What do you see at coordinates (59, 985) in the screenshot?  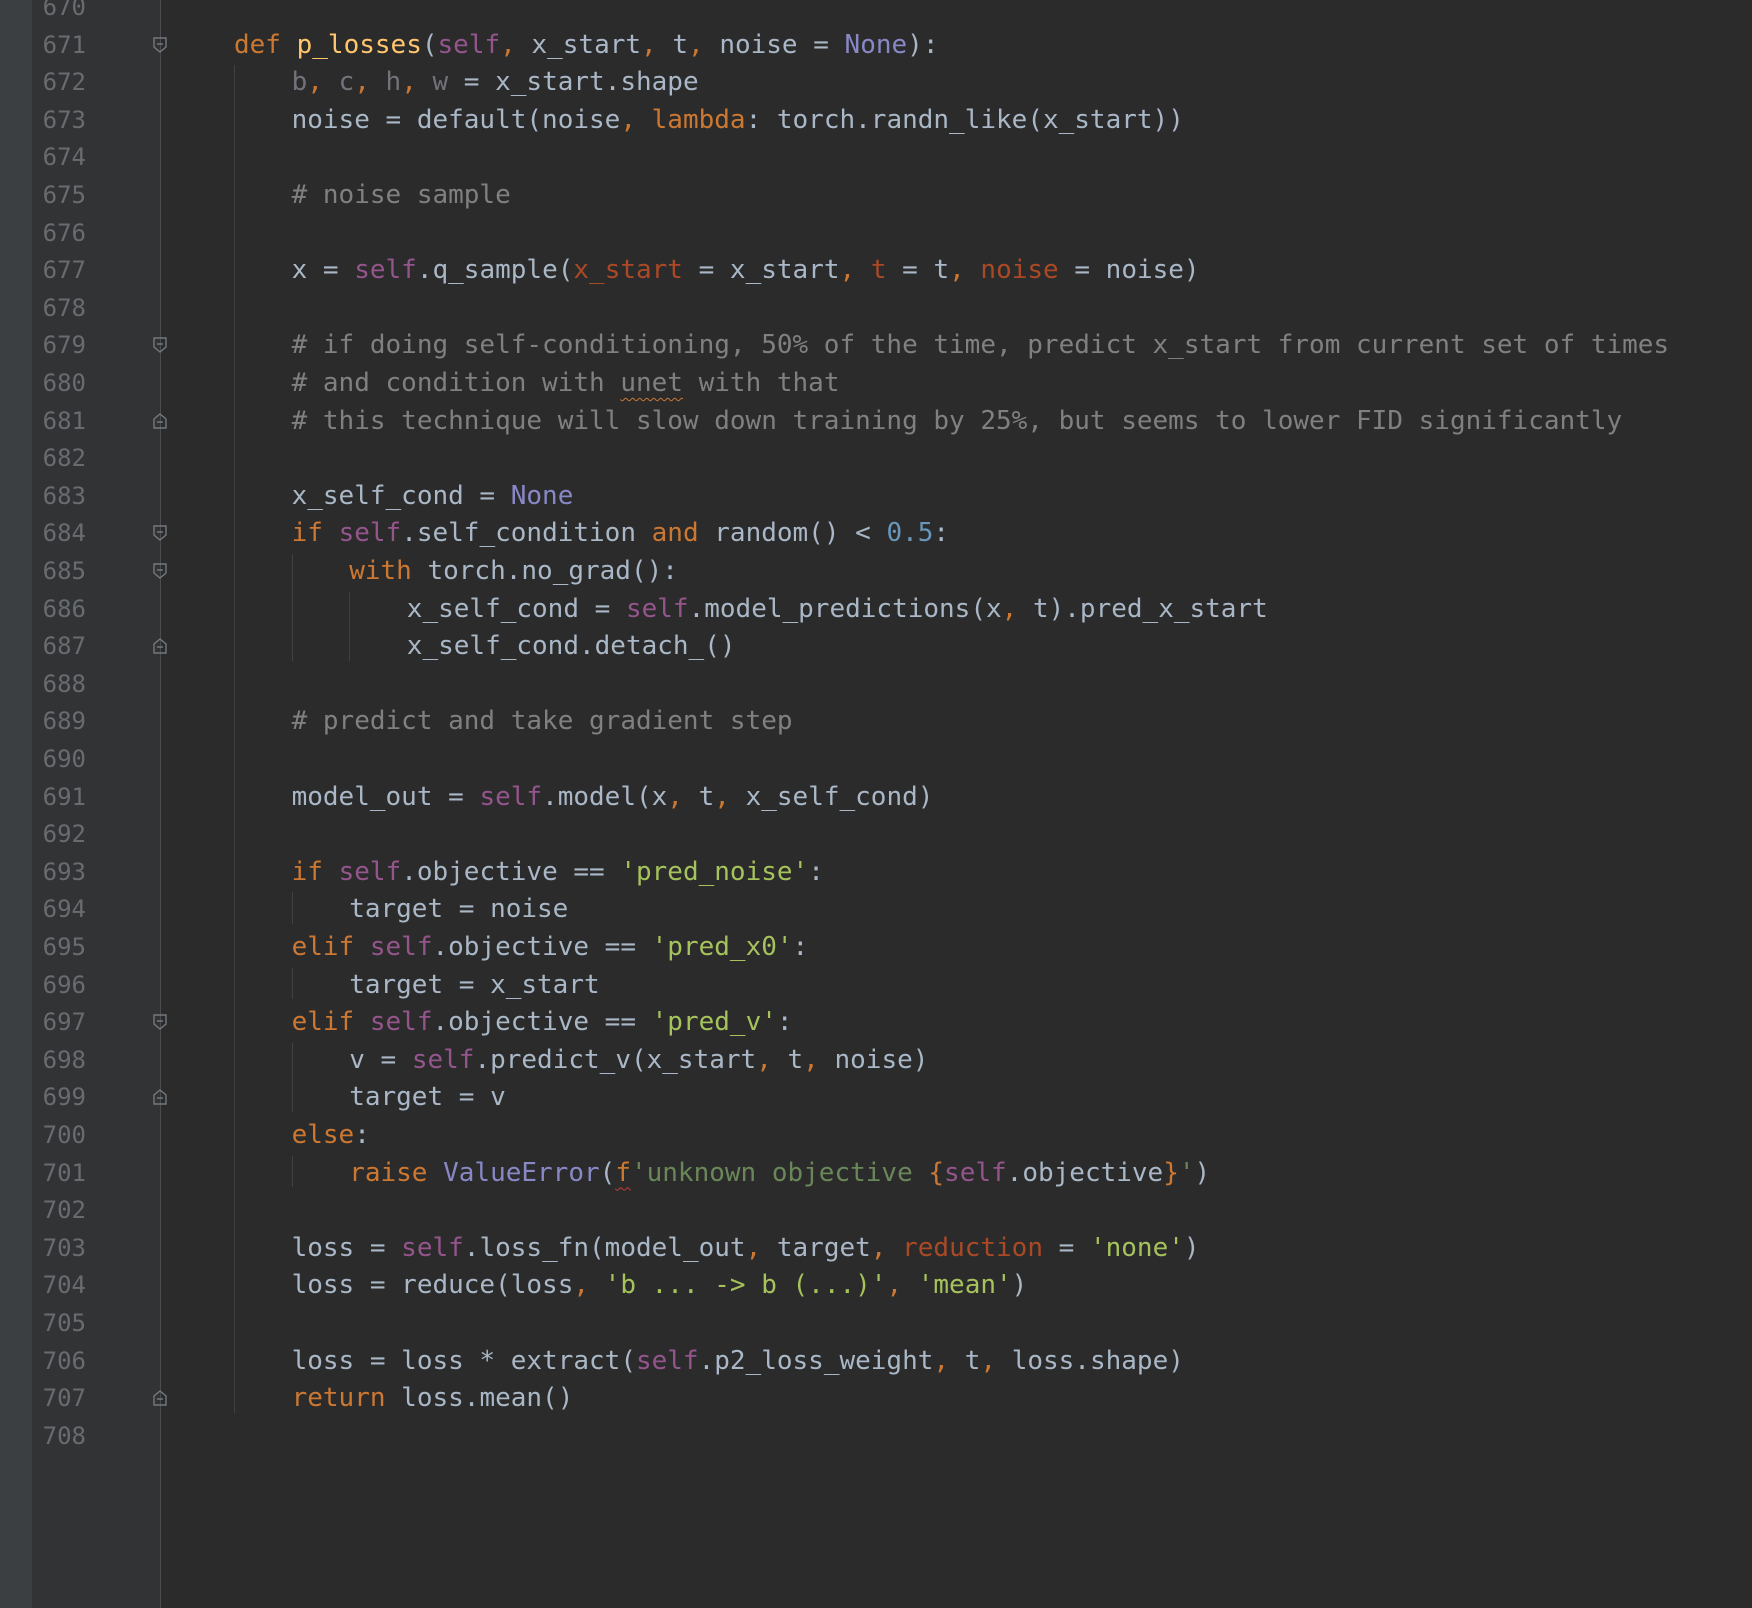 I see `line-number: 696` at bounding box center [59, 985].